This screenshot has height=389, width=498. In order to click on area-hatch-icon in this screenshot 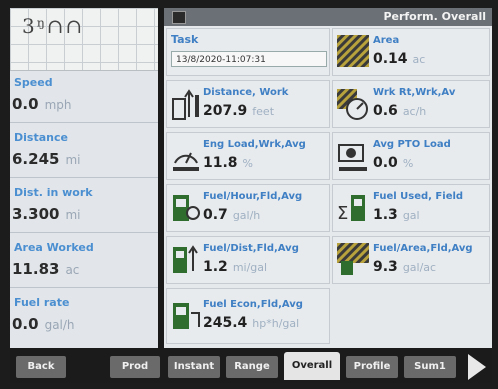, I will do `click(353, 51)`.